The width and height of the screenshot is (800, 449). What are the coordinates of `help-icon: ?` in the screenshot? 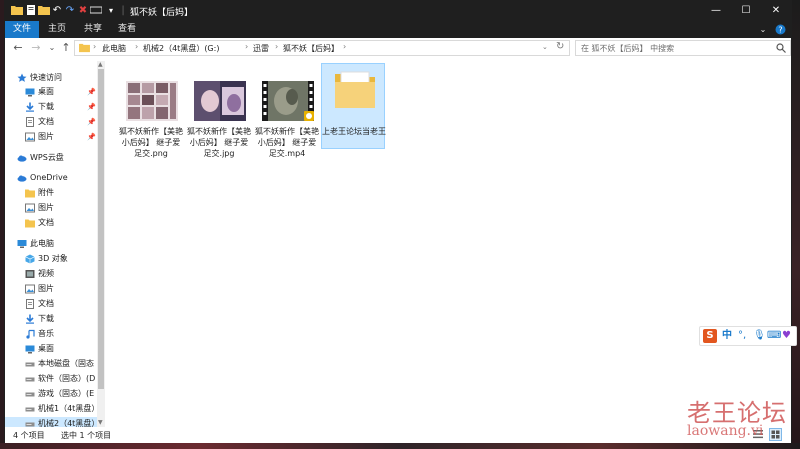 It's located at (780, 29).